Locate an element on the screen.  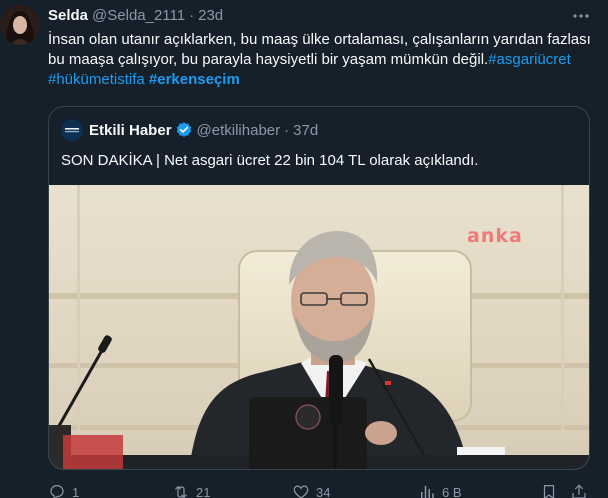
views-count: 6 B is located at coordinates (452, 491).